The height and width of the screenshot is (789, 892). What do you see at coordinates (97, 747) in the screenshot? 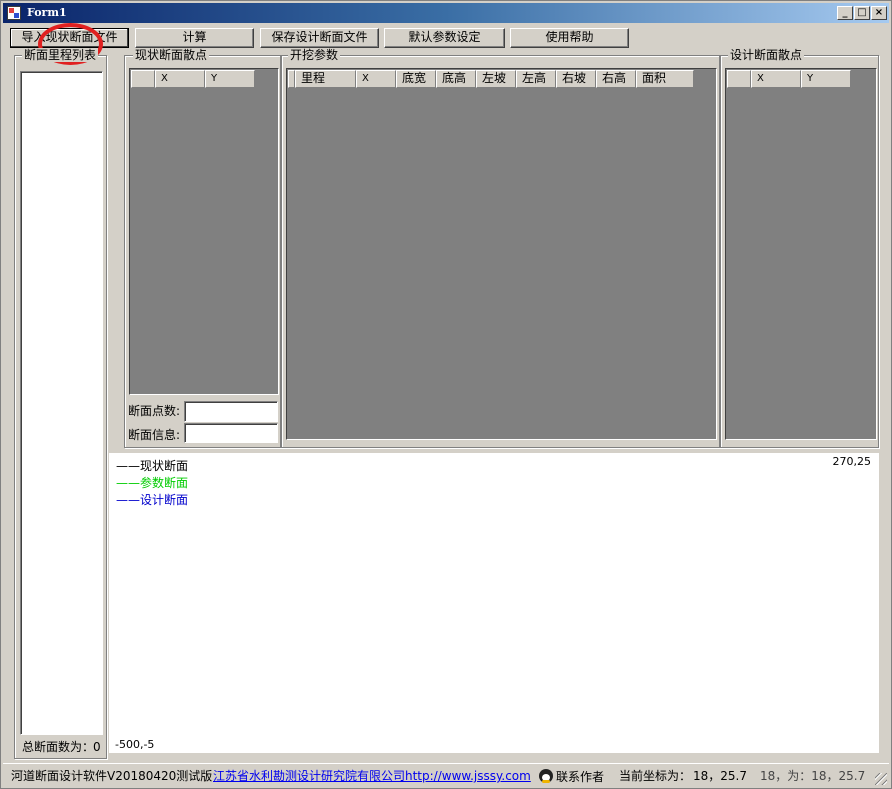
I see `section-count-value: 0` at bounding box center [97, 747].